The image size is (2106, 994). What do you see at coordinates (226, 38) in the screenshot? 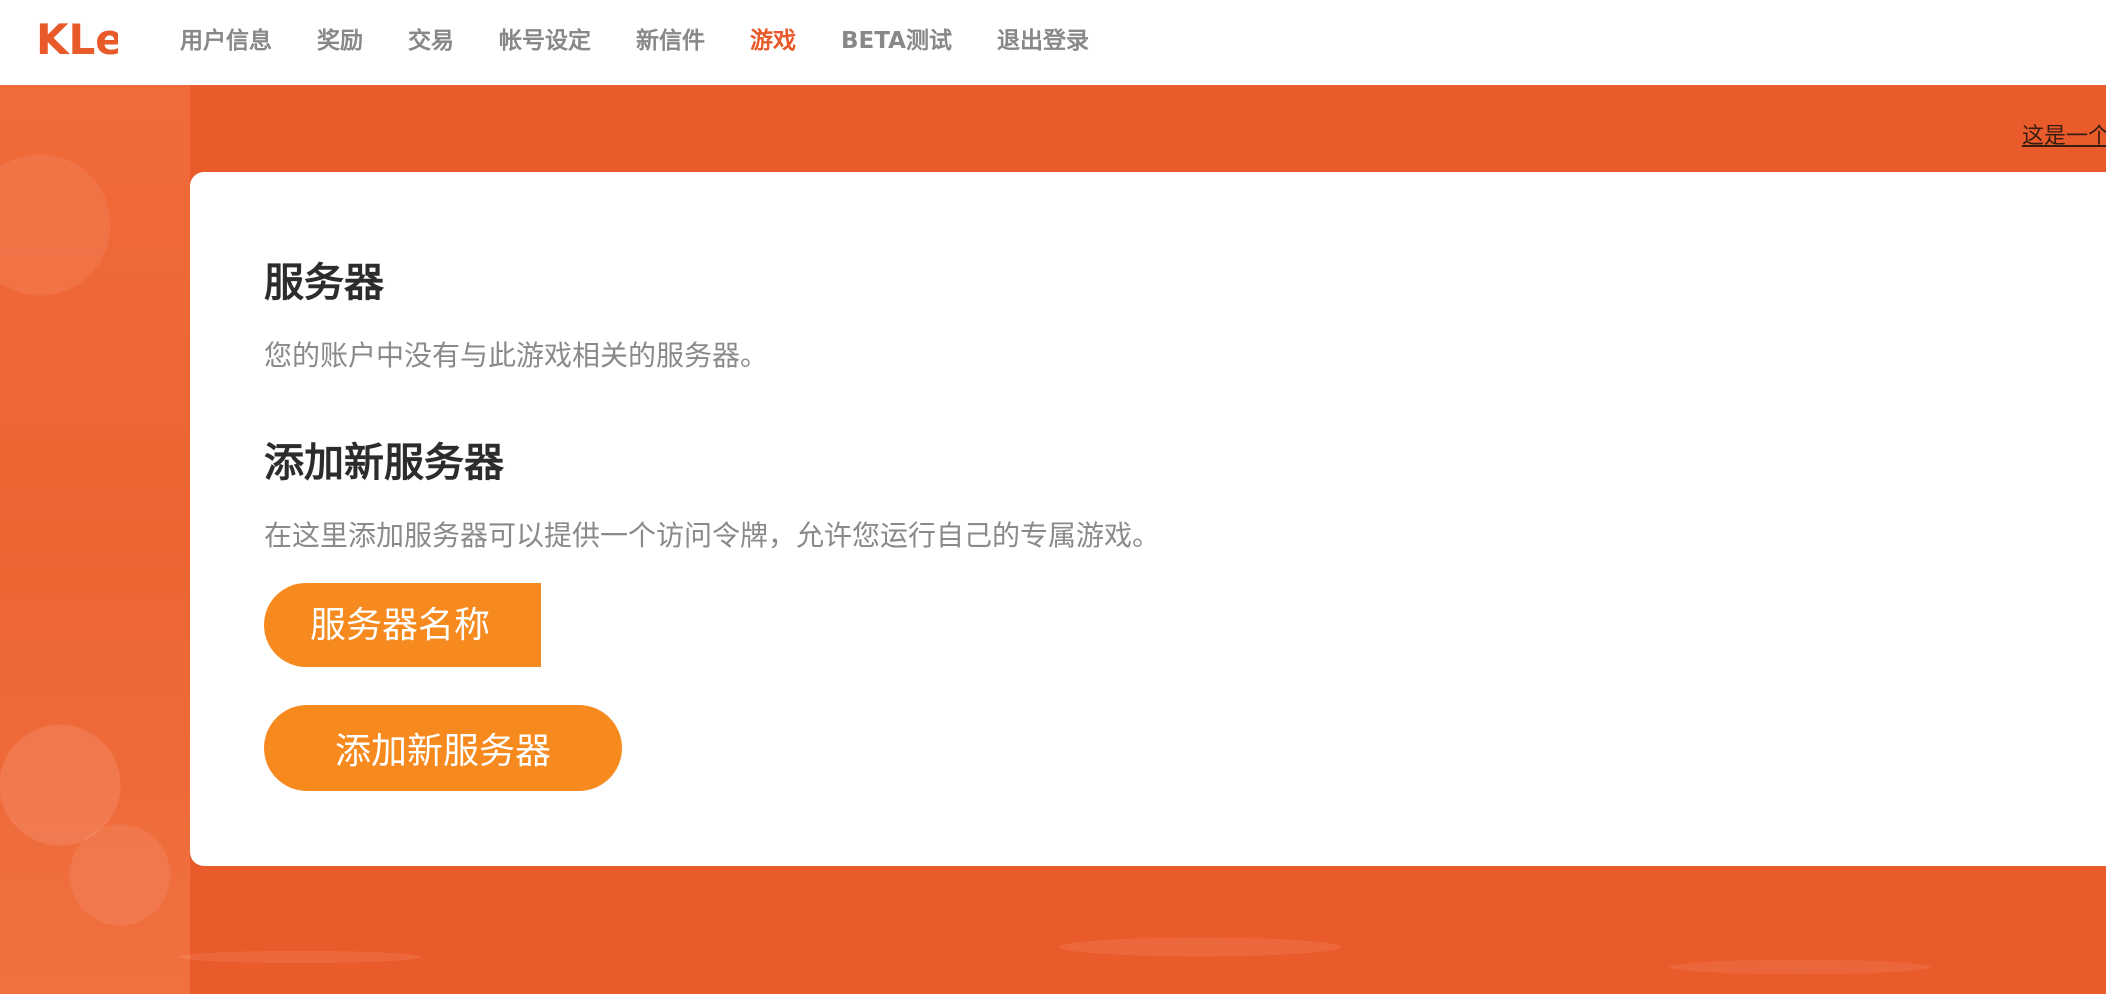
I see `nav-item-user-info: 用户信息` at bounding box center [226, 38].